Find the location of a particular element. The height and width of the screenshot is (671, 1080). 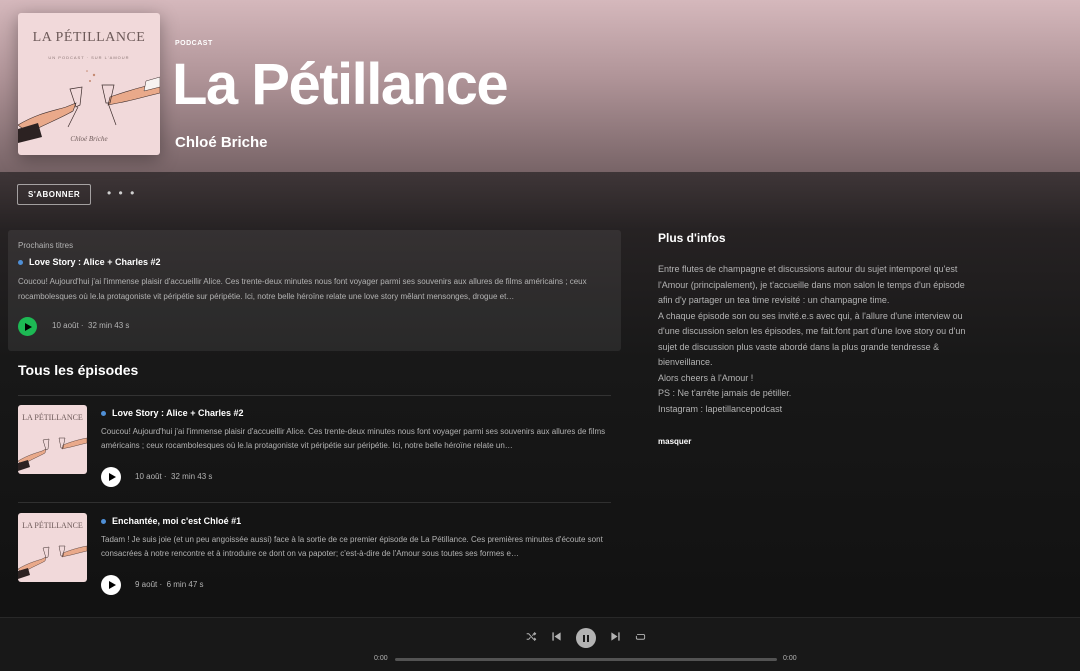

pause-button is located at coordinates (586, 638).